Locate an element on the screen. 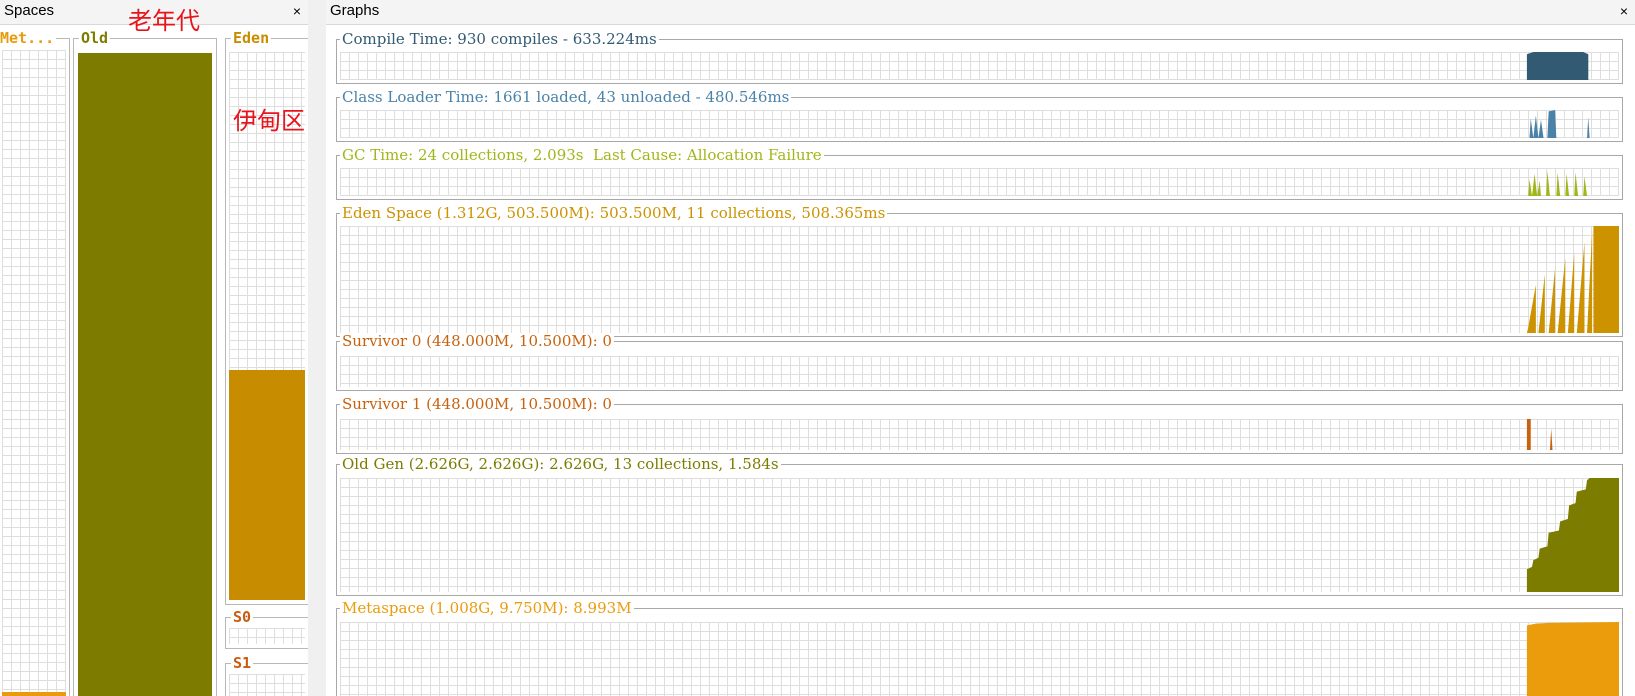 The width and height of the screenshot is (1635, 696). annotation-eden: 伊甸区 is located at coordinates (269, 121).